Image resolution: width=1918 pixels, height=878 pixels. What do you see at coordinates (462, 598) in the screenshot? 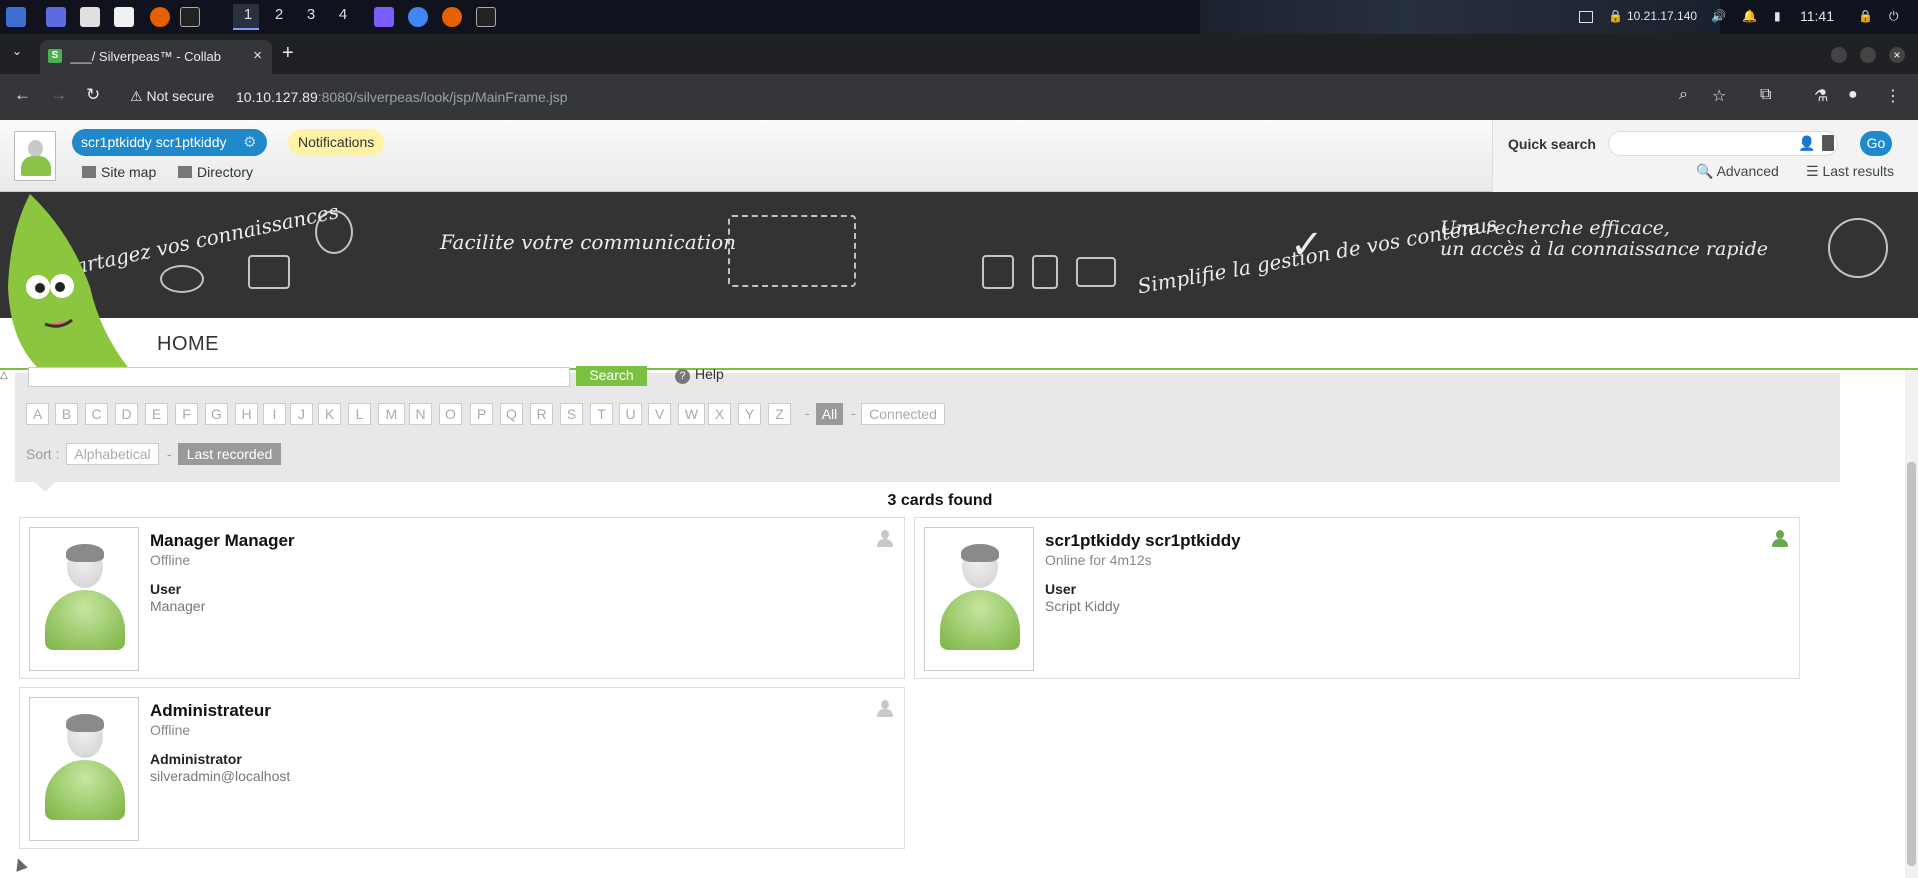
I see `user-card-manager: Manager Manager Offline User Manager` at bounding box center [462, 598].